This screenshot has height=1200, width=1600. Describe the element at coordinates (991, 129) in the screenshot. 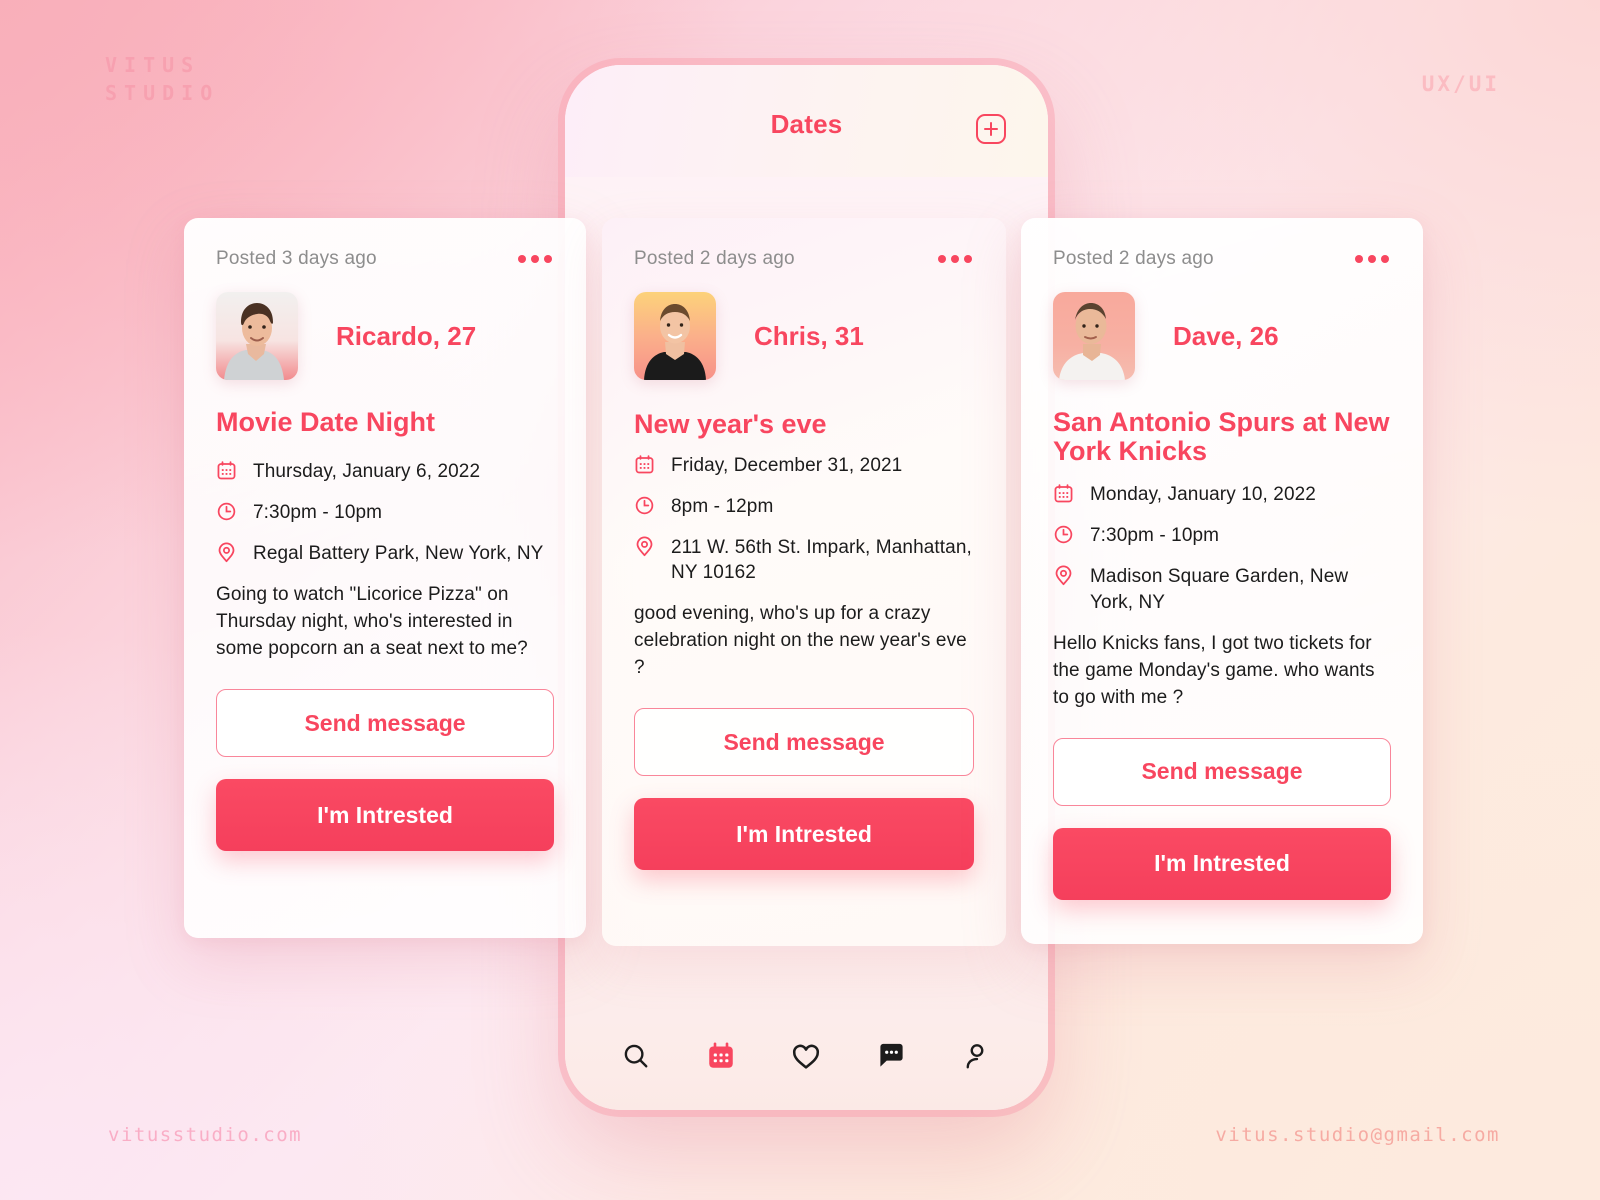

I see `plus-square-icon` at that location.